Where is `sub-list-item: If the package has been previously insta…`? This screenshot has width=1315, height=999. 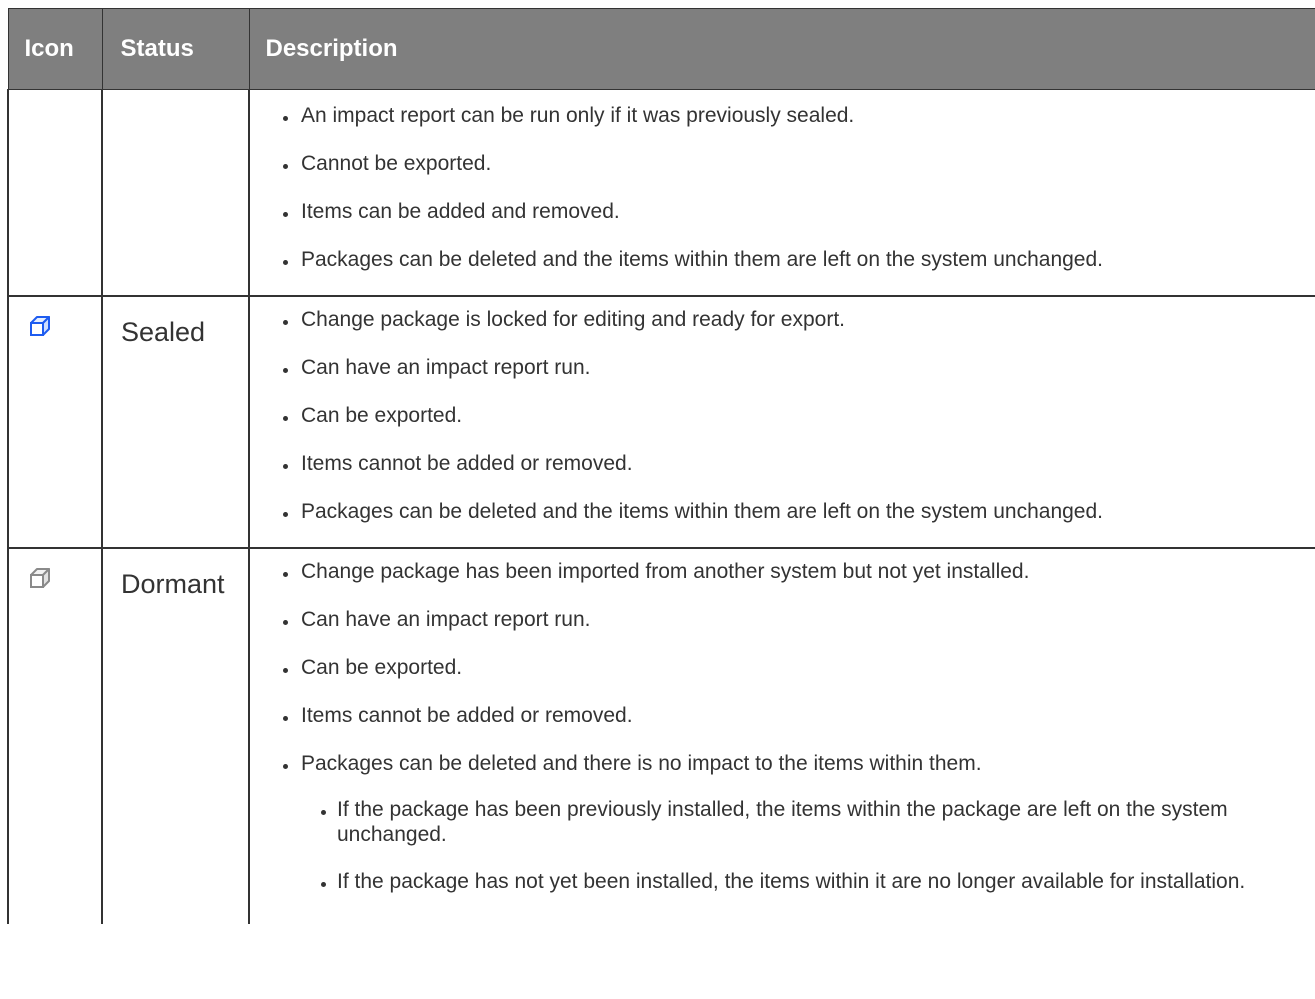
sub-list-item: If the package has been previously insta… is located at coordinates (808, 822).